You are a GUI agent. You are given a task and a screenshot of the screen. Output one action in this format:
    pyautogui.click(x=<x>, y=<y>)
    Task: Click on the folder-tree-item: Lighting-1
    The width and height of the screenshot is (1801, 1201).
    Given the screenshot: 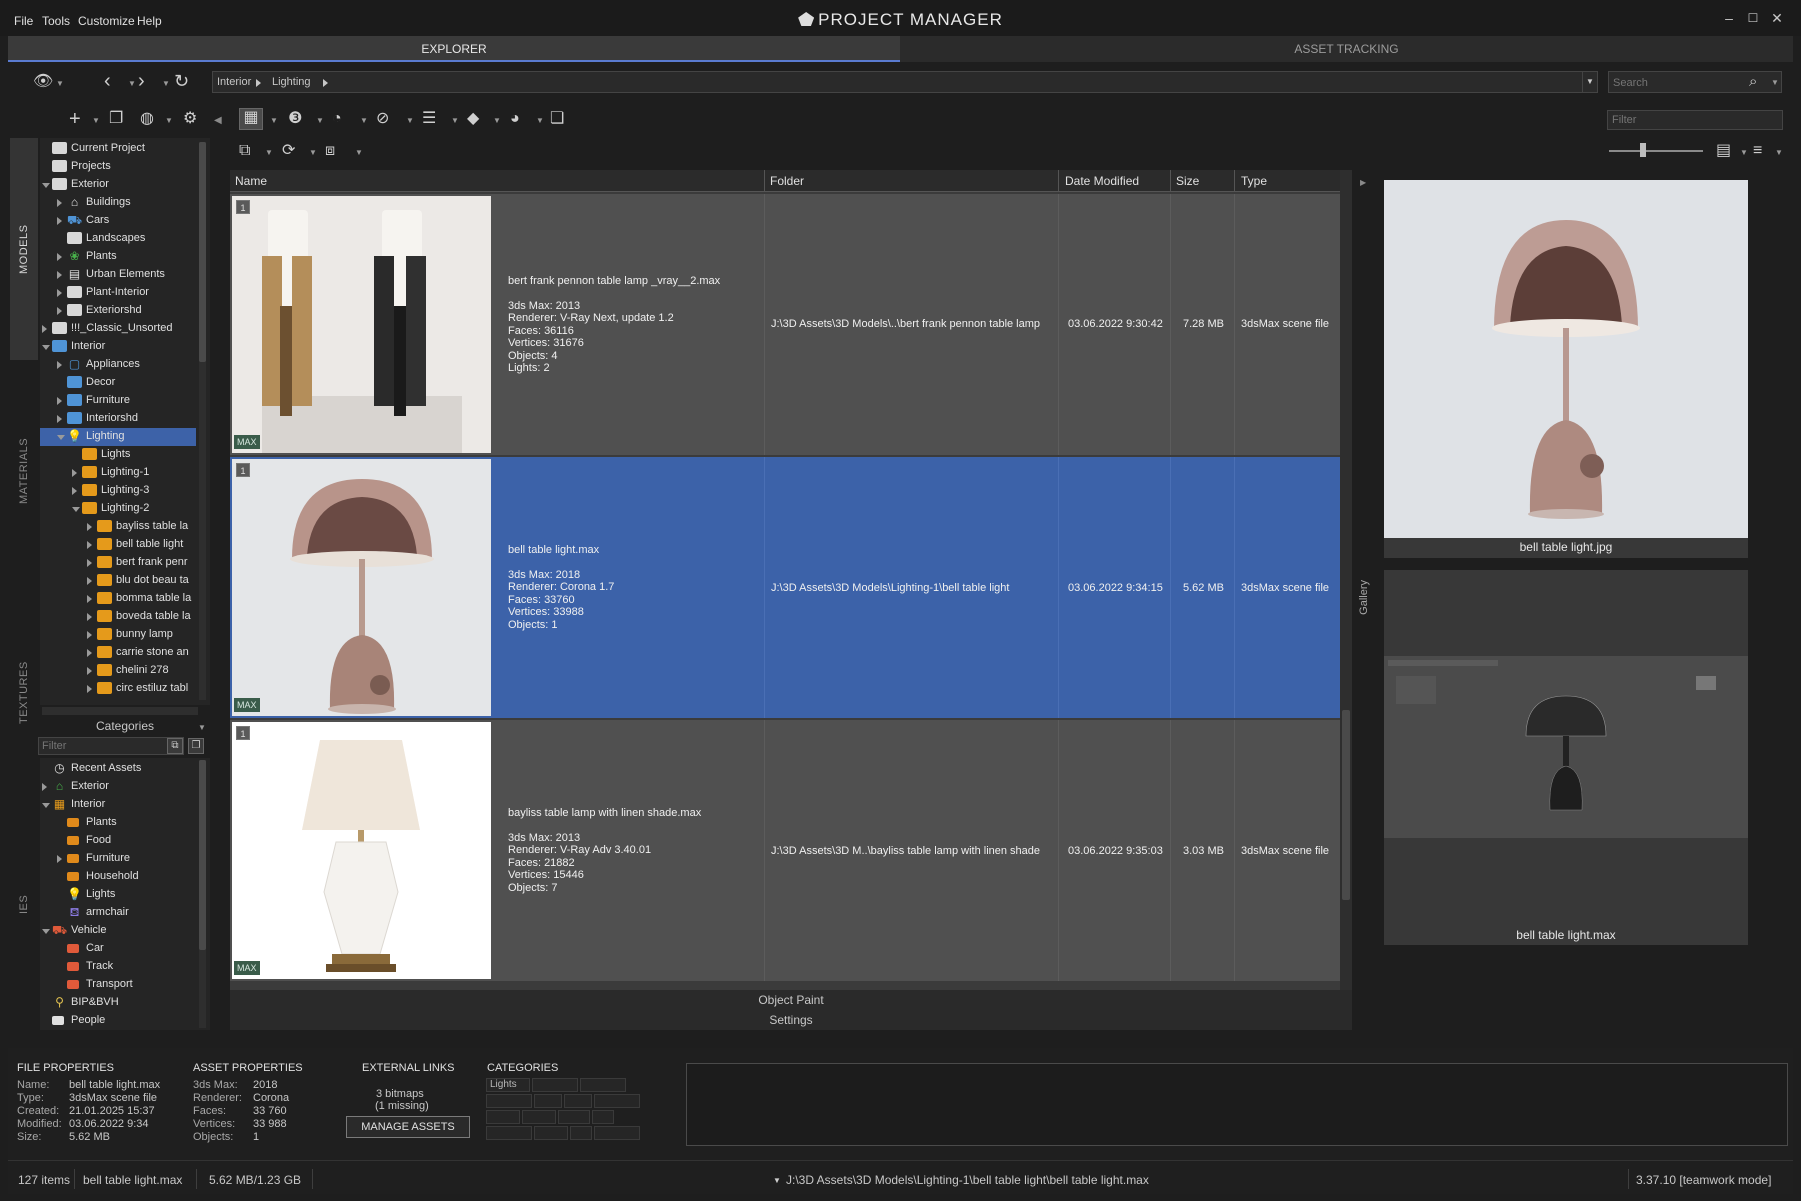 What is the action you would take?
    pyautogui.click(x=118, y=473)
    